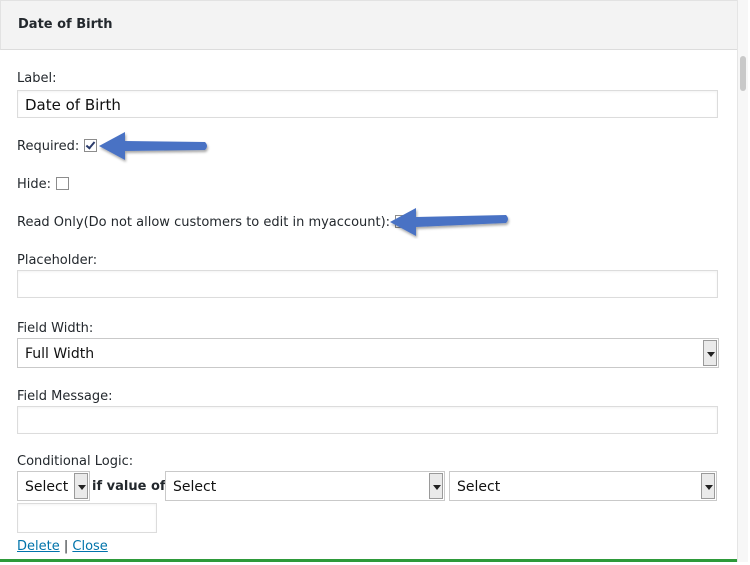 This screenshot has width=750, height=565. What do you see at coordinates (449, 222) in the screenshot?
I see `annotation-arrow-read-only` at bounding box center [449, 222].